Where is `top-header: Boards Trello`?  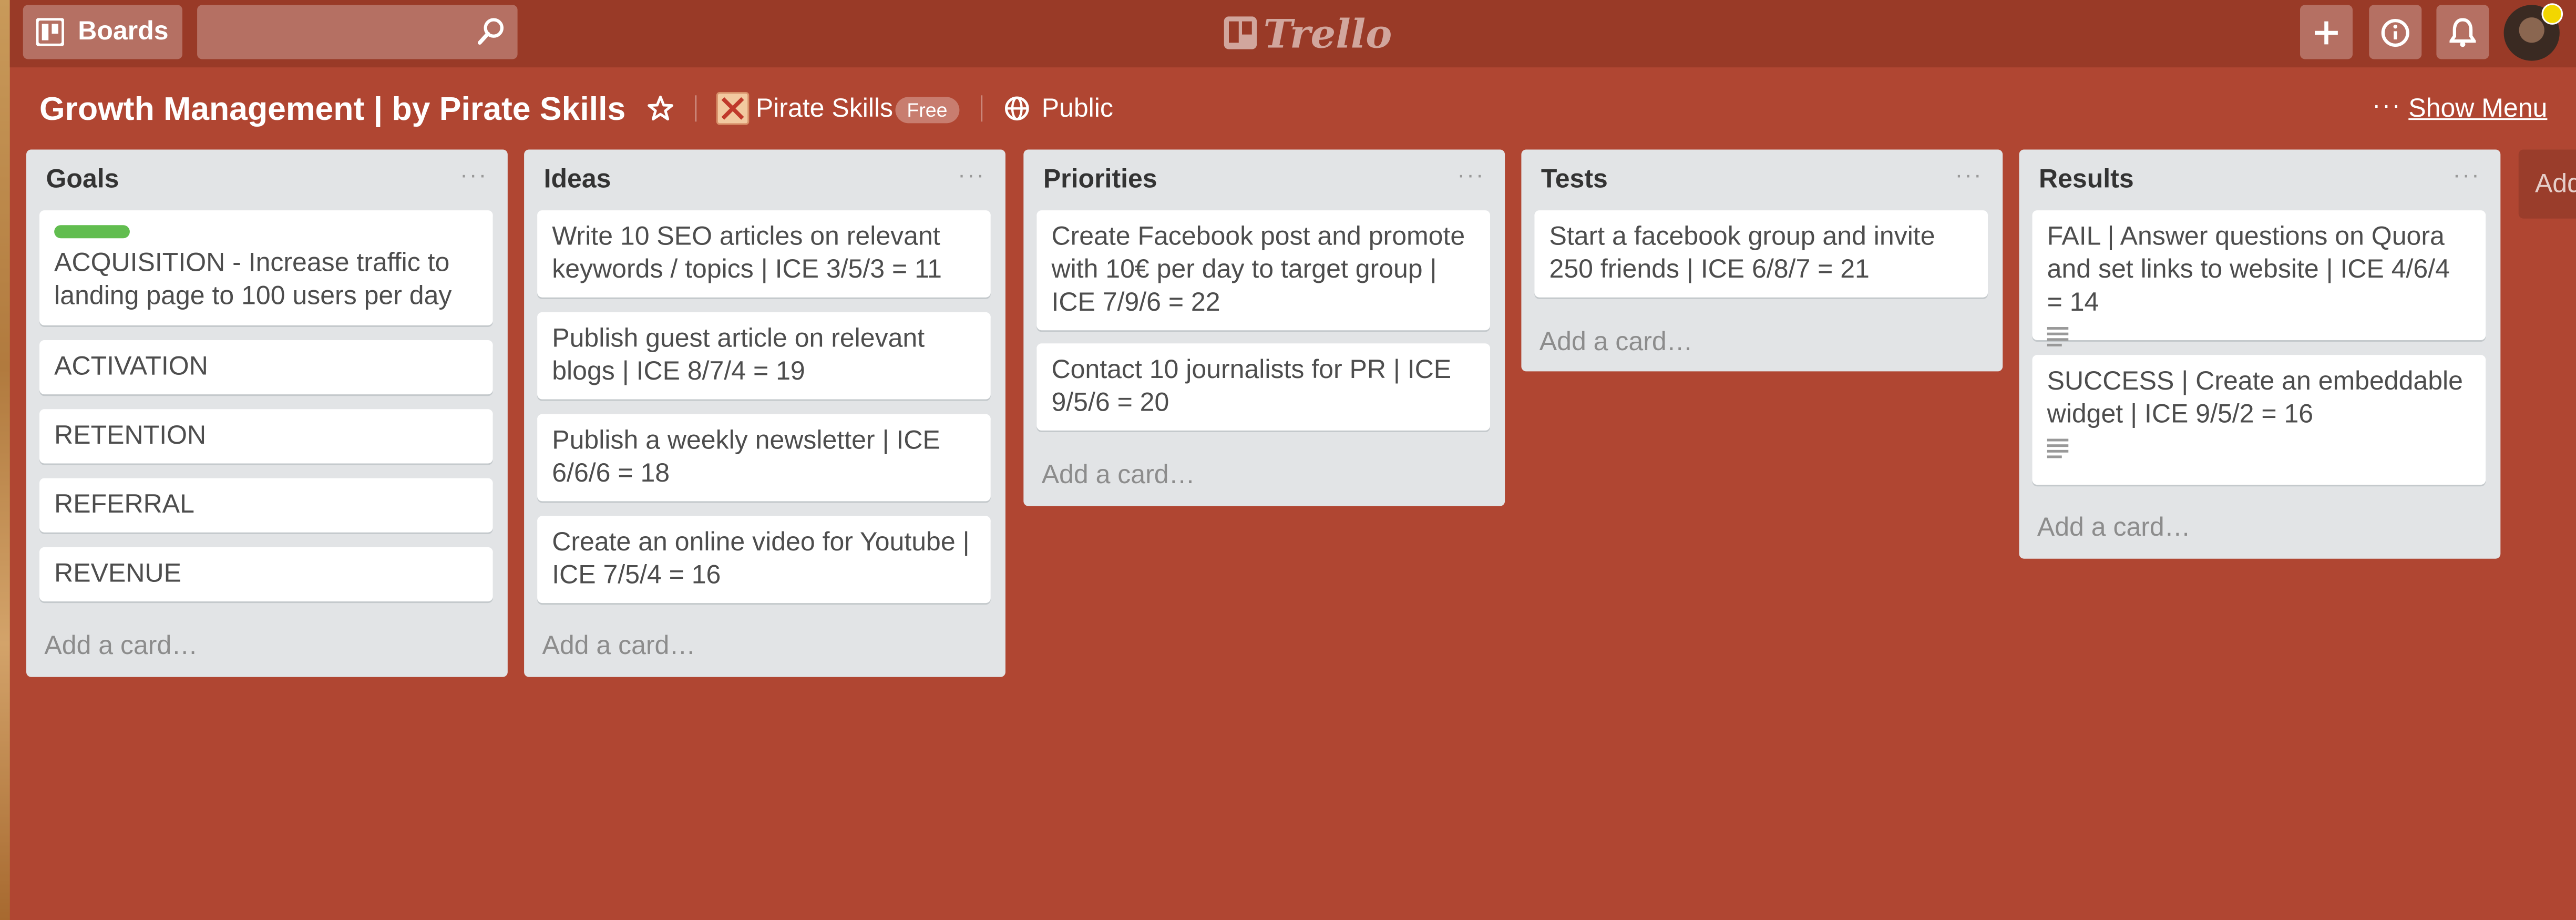 top-header: Boards Trello is located at coordinates (1292, 34).